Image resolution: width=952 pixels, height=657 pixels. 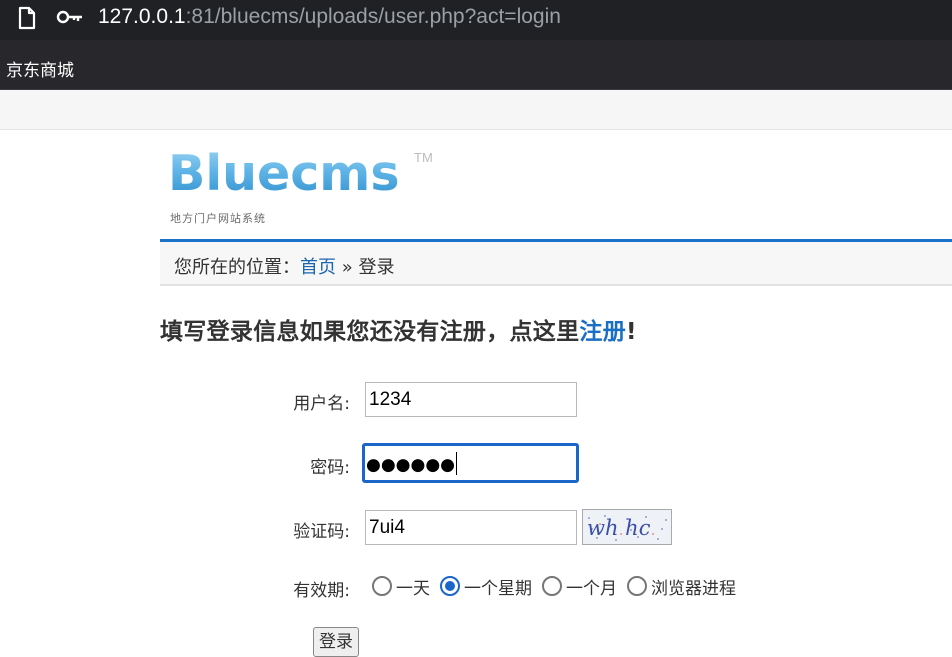 What do you see at coordinates (476, 110) in the screenshot?
I see `top-strip` at bounding box center [476, 110].